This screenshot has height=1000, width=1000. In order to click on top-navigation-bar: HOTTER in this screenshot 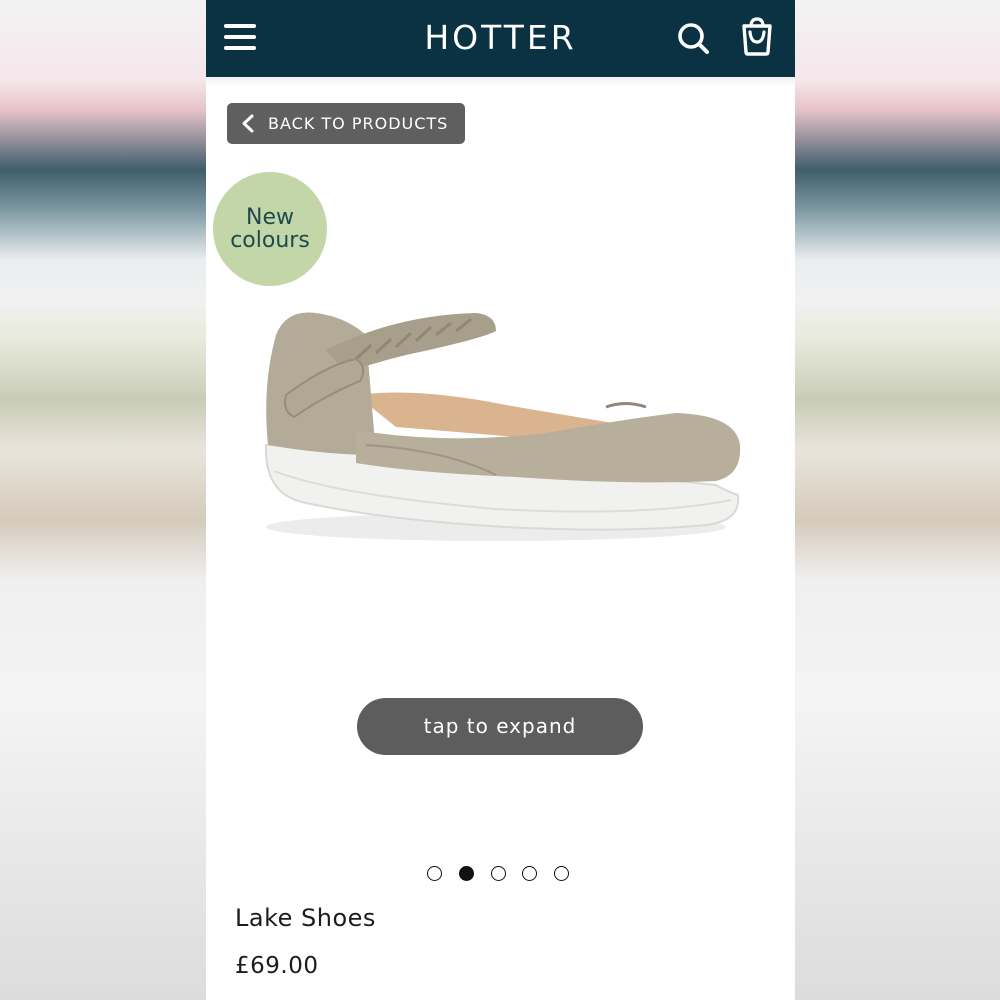, I will do `click(500, 38)`.